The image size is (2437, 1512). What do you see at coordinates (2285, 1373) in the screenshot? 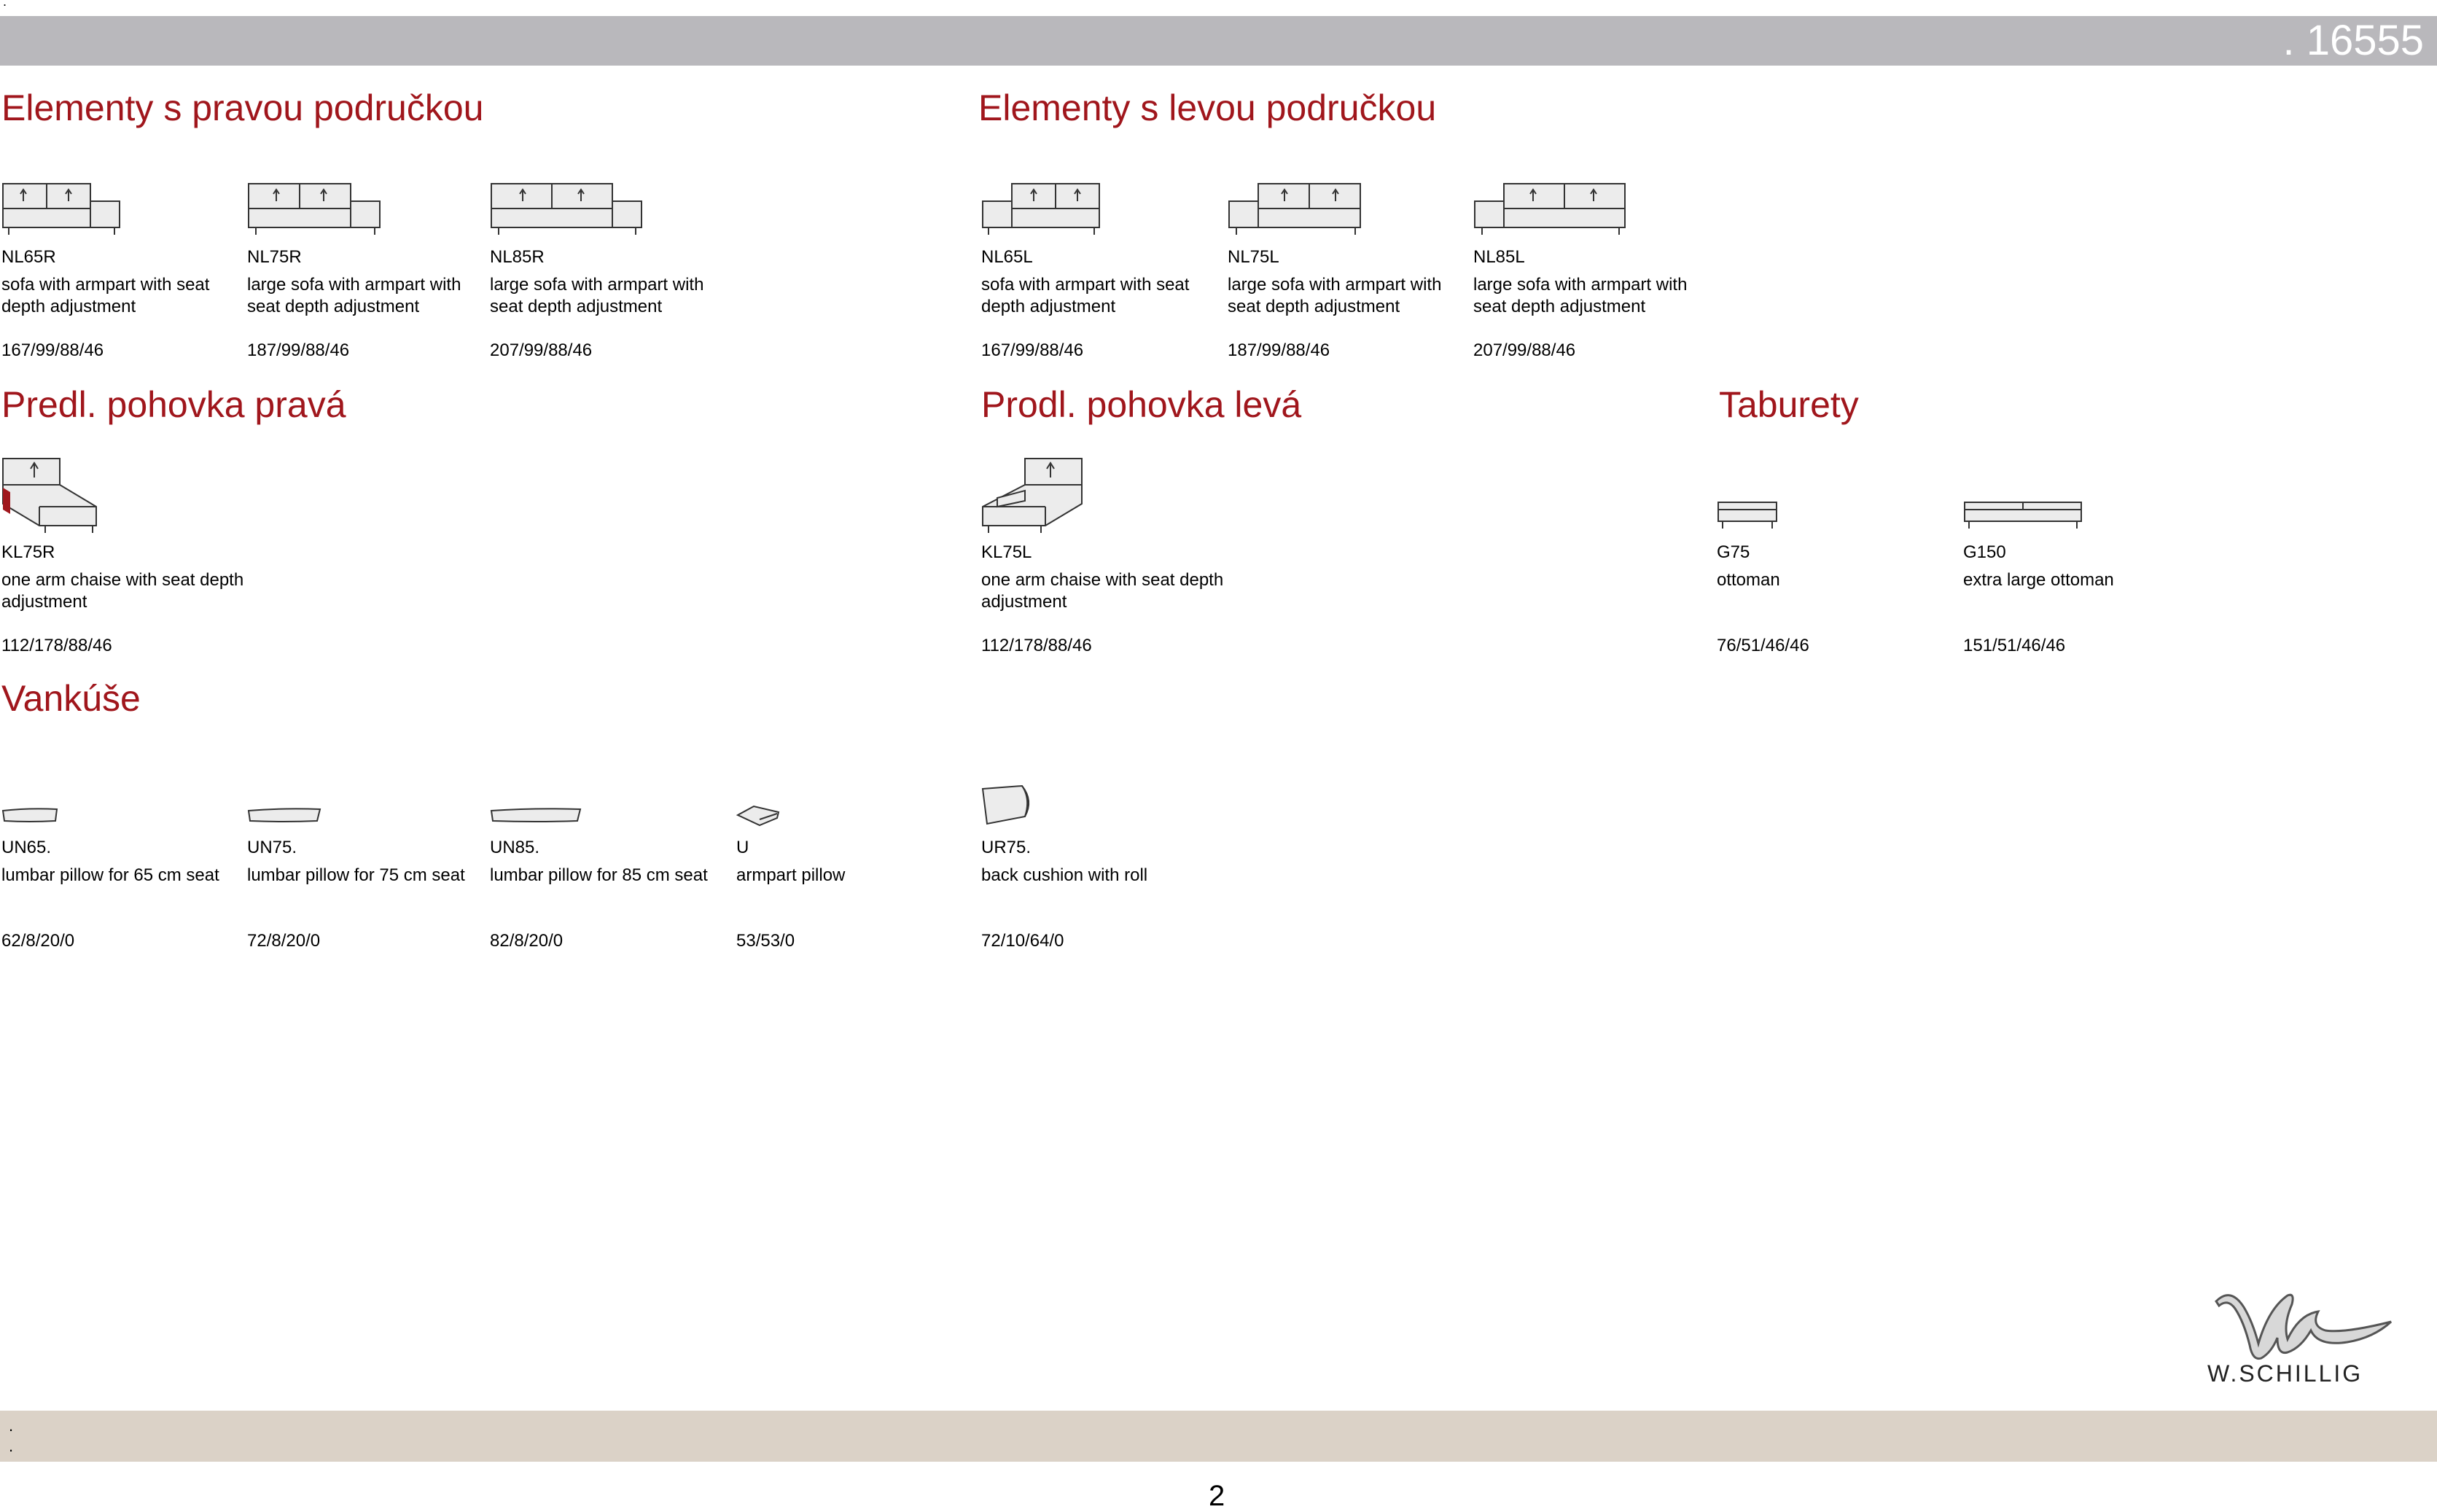
I see `brand-wordmark: W.SCHILLIG` at bounding box center [2285, 1373].